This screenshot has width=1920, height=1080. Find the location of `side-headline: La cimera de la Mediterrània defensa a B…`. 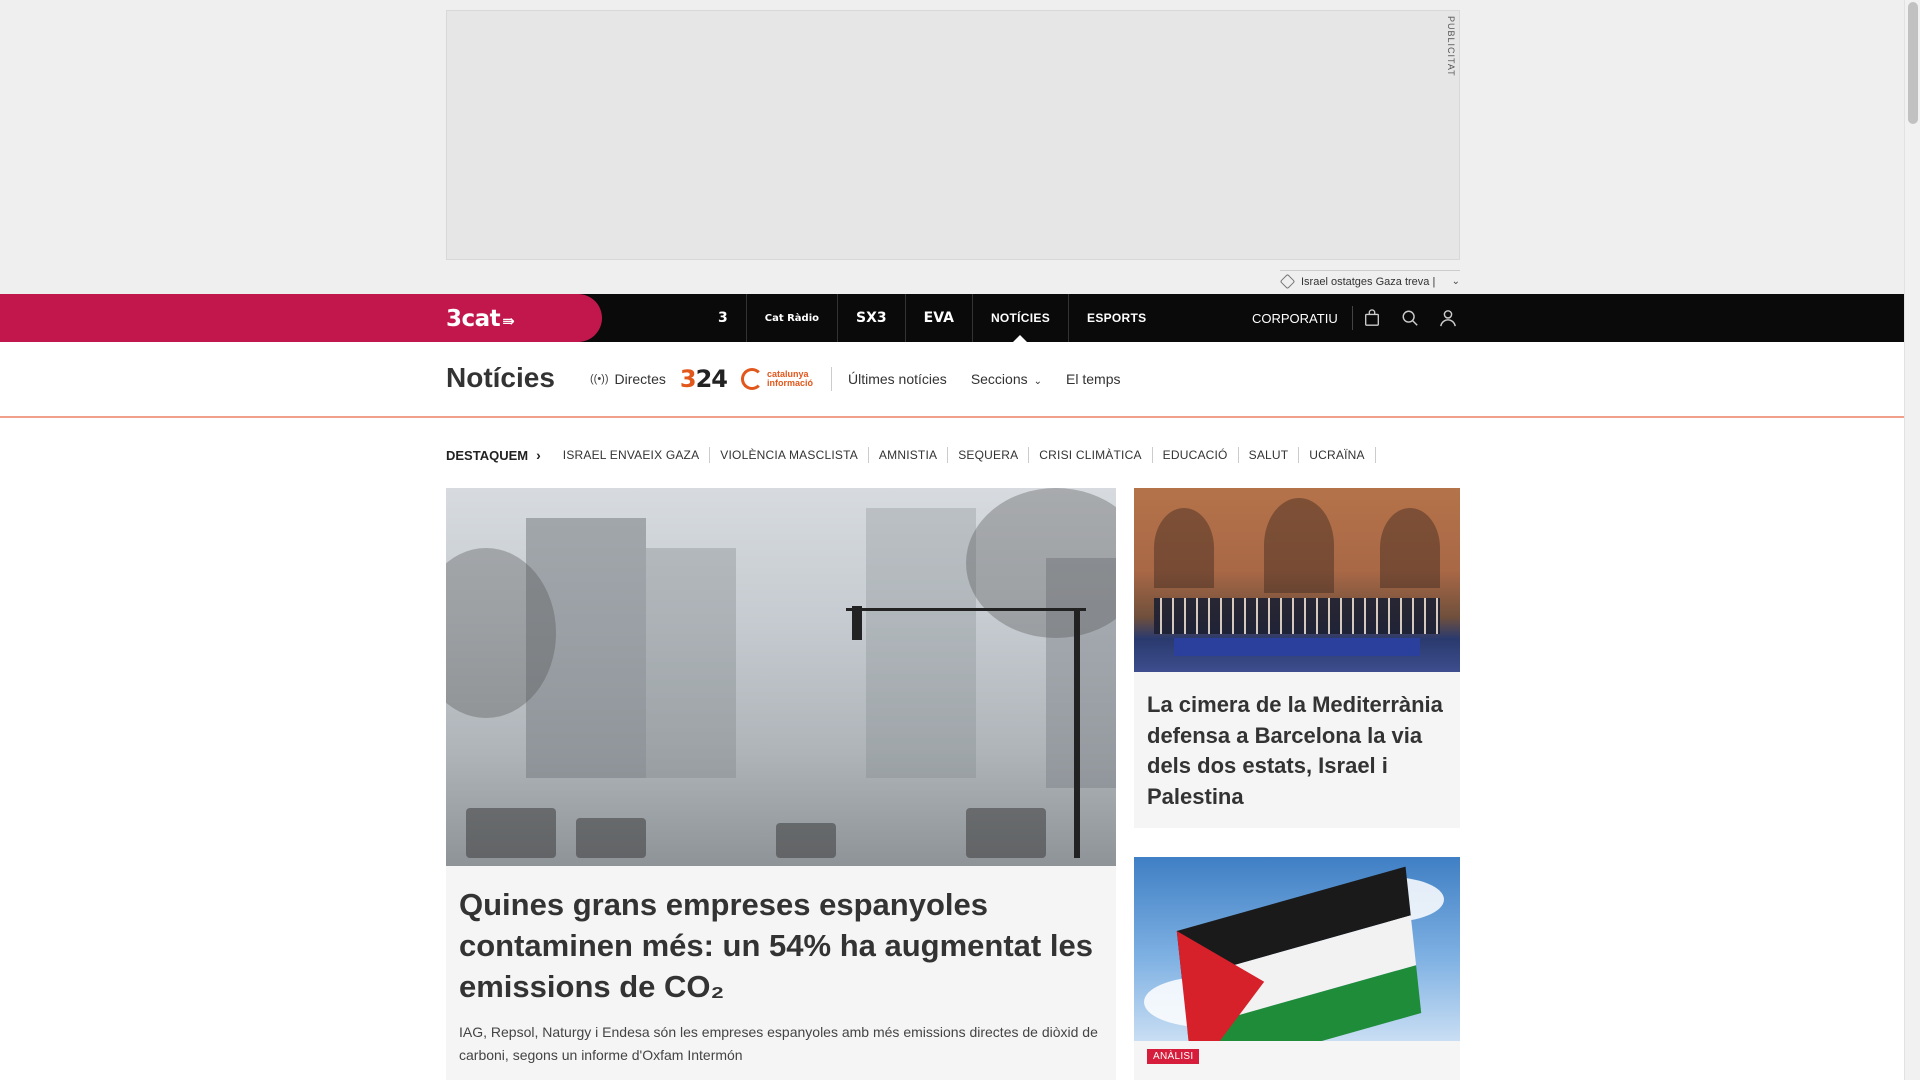

side-headline: La cimera de la Mediterrània defensa a B… is located at coordinates (1297, 751).